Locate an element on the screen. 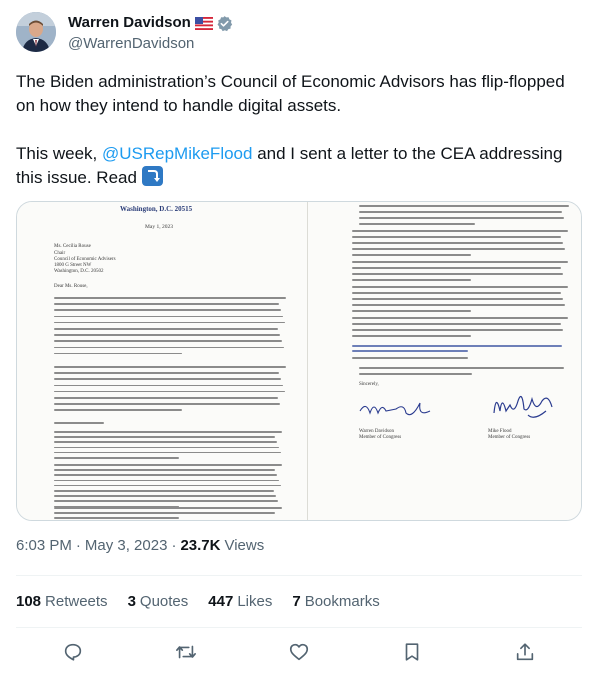 The width and height of the screenshot is (598, 675). views-count: 23.7K is located at coordinates (200, 545).